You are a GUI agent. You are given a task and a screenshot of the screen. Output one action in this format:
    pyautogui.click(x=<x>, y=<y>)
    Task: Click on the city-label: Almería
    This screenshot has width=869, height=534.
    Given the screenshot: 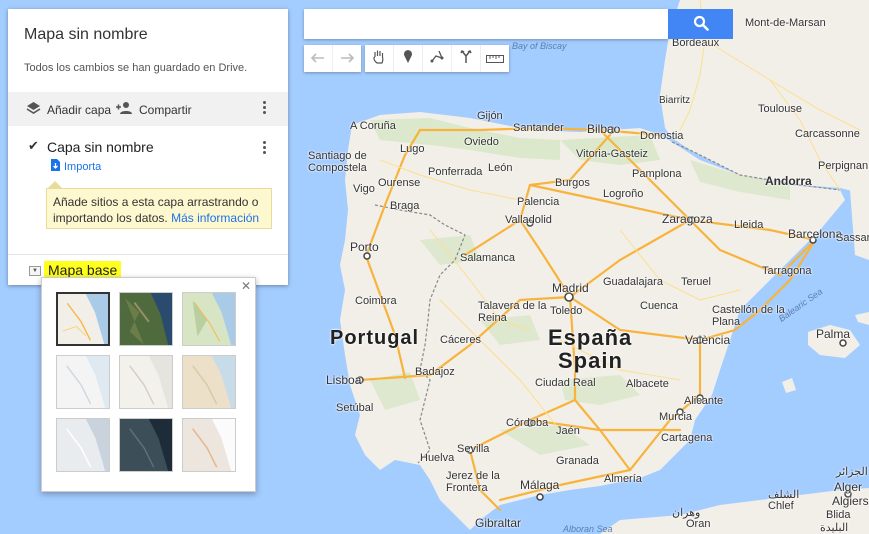 What is the action you would take?
    pyautogui.click(x=623, y=479)
    